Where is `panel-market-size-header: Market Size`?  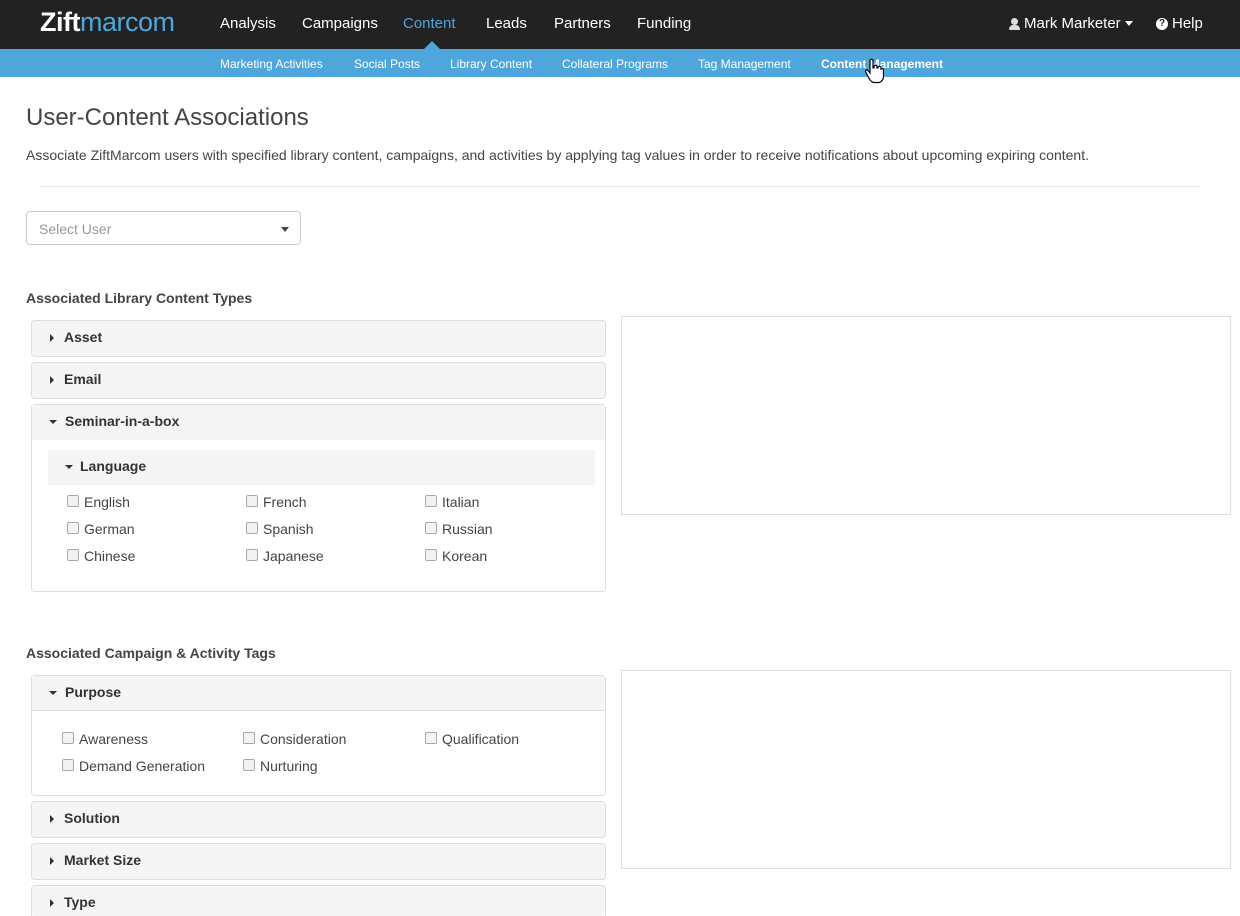
panel-market-size-header: Market Size is located at coordinates (318, 861).